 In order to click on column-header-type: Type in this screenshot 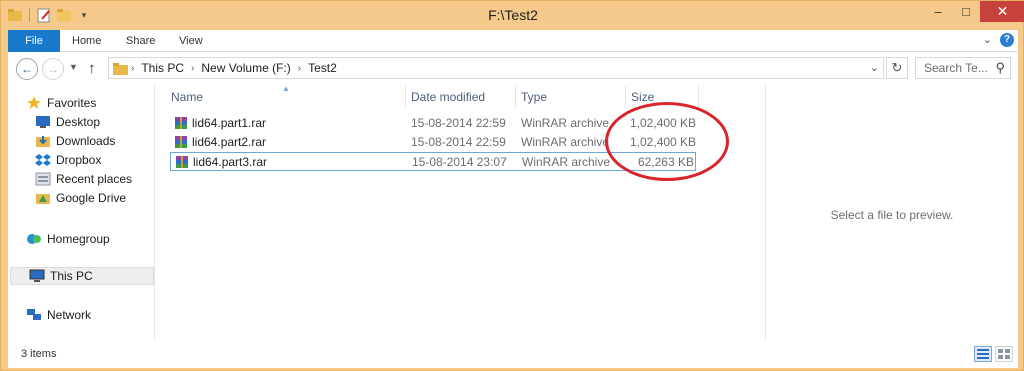, I will do `click(534, 97)`.